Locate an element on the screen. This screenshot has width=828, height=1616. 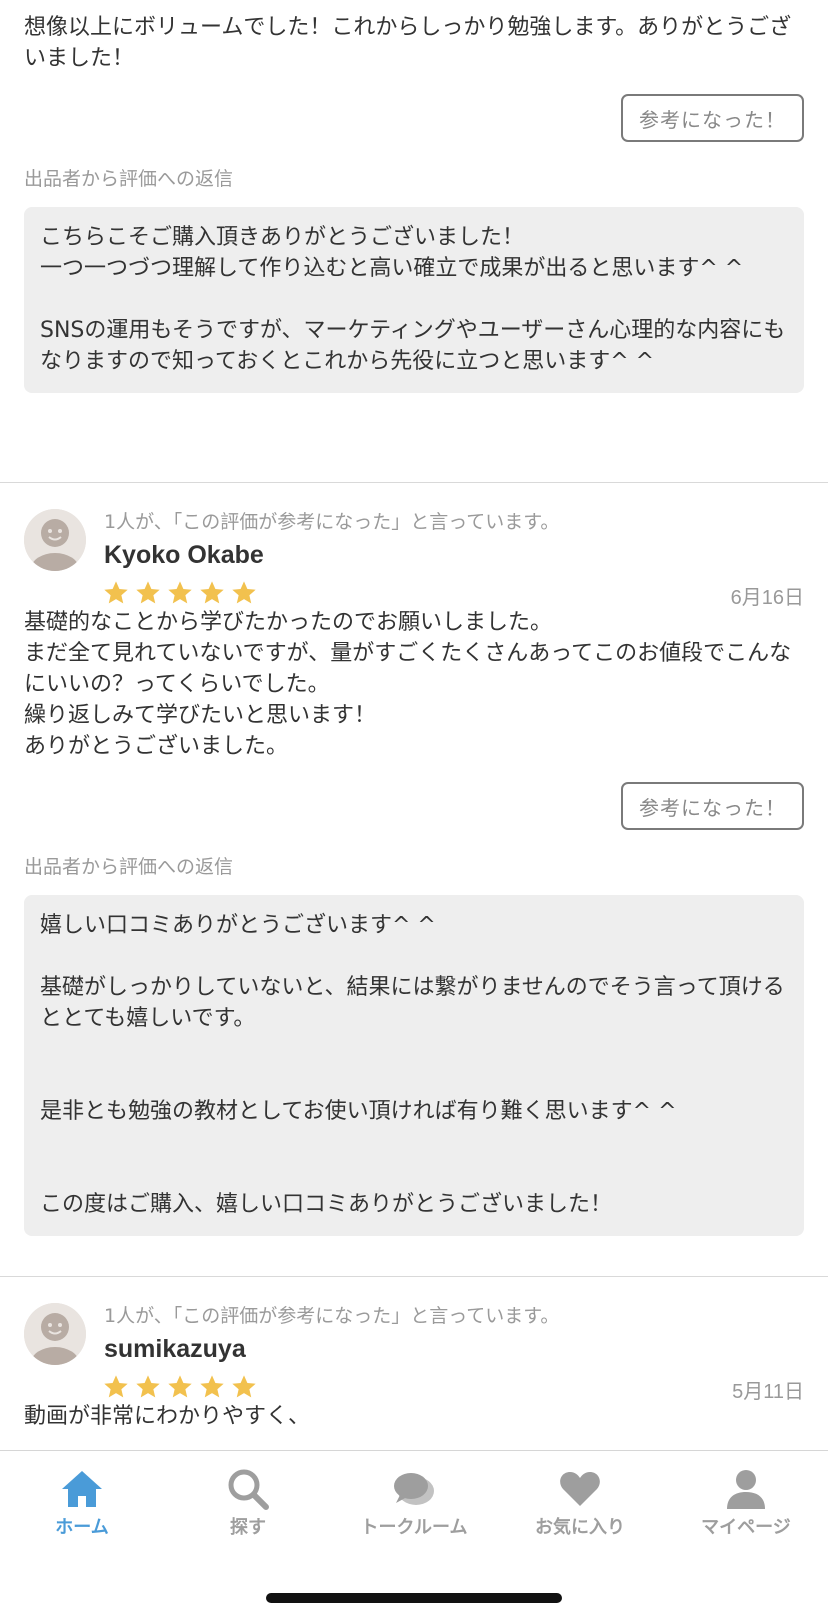
tab-search: 探す is located at coordinates (248, 1503).